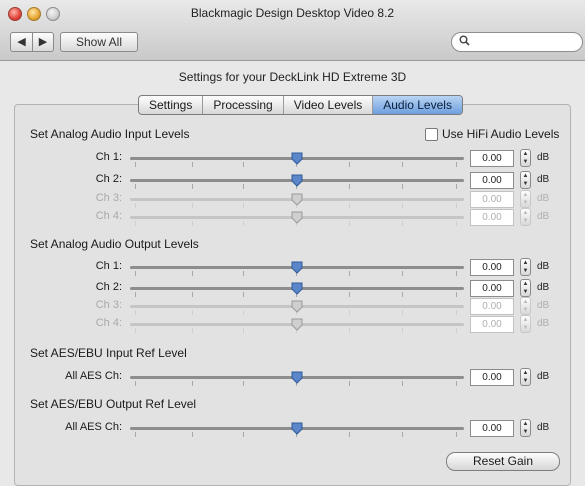 The width and height of the screenshot is (585, 486). What do you see at coordinates (492, 267) in the screenshot?
I see `output-ch1-value-field: 0.00` at bounding box center [492, 267].